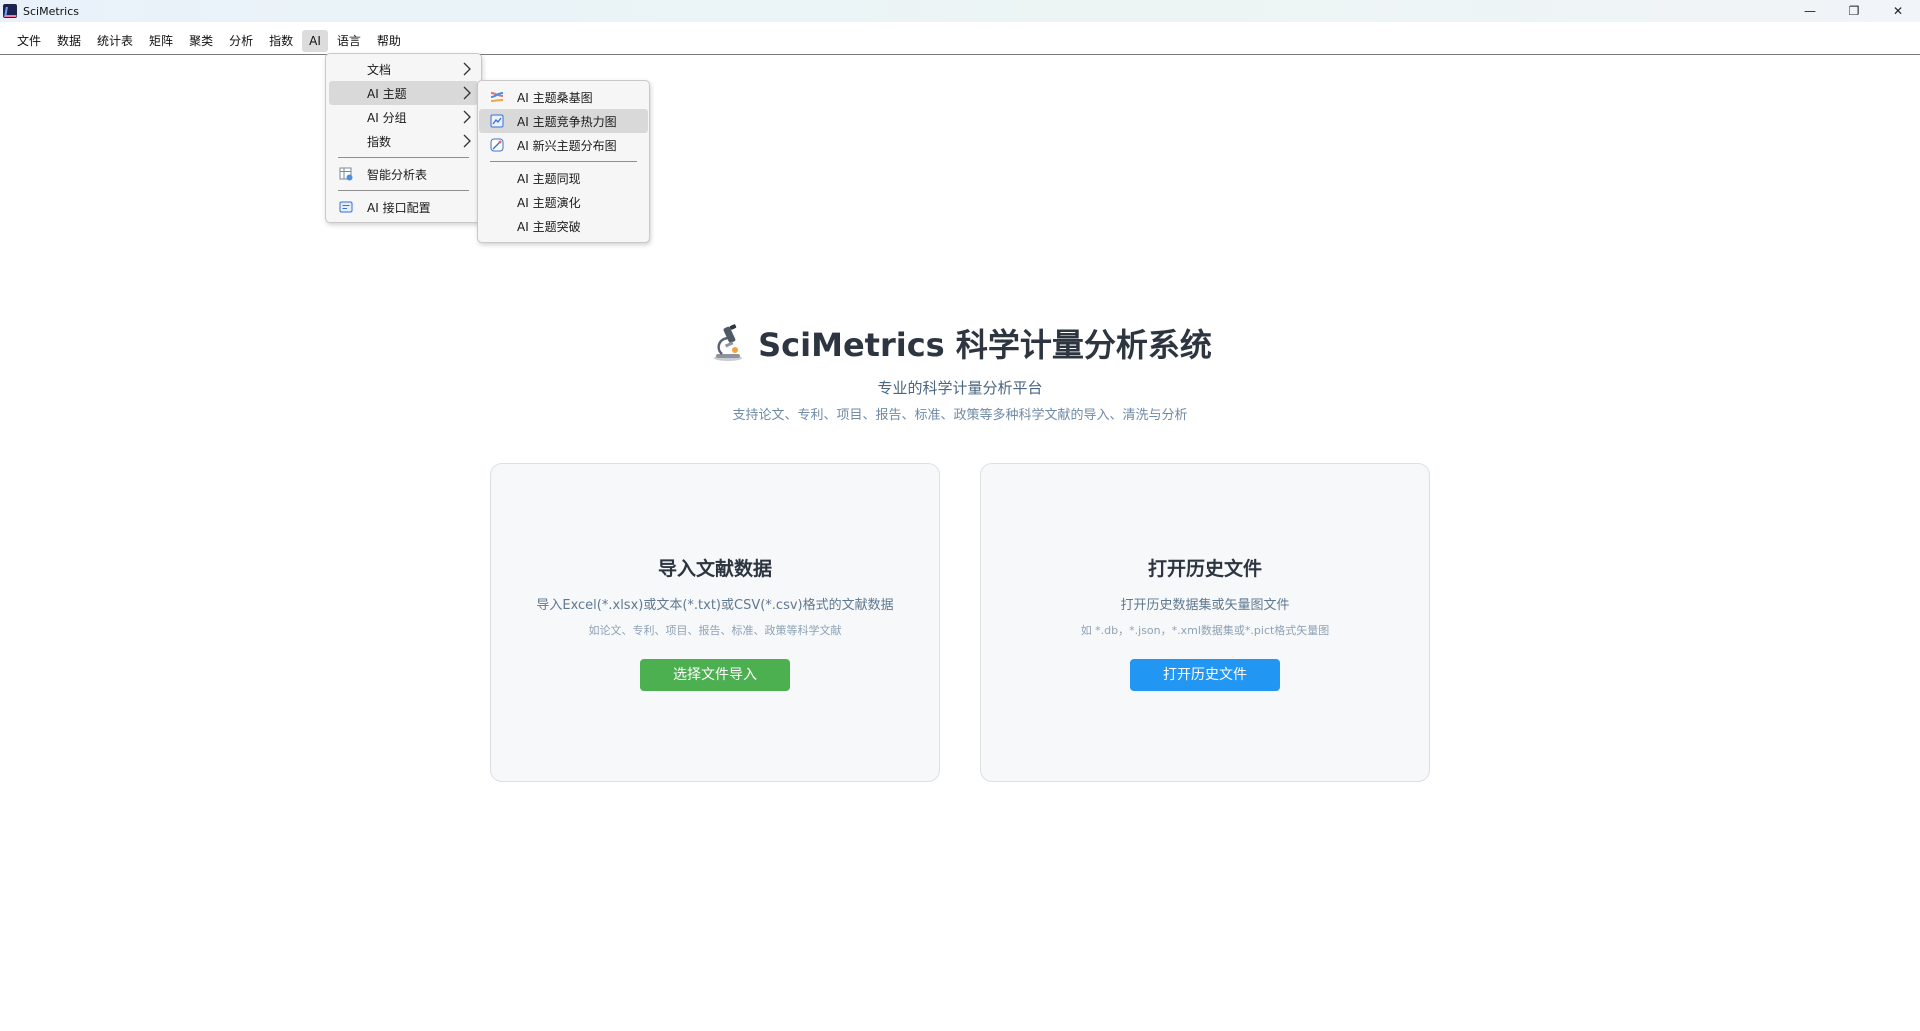 The image size is (1920, 1031). Describe the element at coordinates (241, 40) in the screenshot. I see `menu-analysis: 分析` at that location.